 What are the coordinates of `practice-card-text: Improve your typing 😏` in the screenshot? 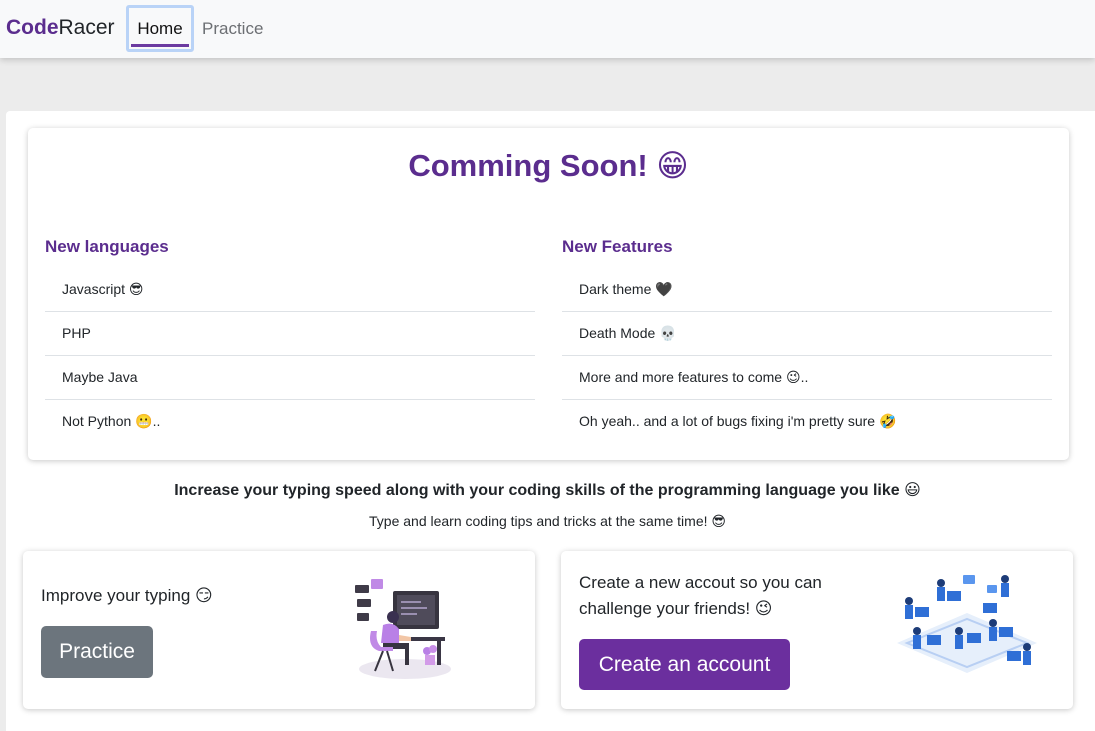 It's located at (127, 595).